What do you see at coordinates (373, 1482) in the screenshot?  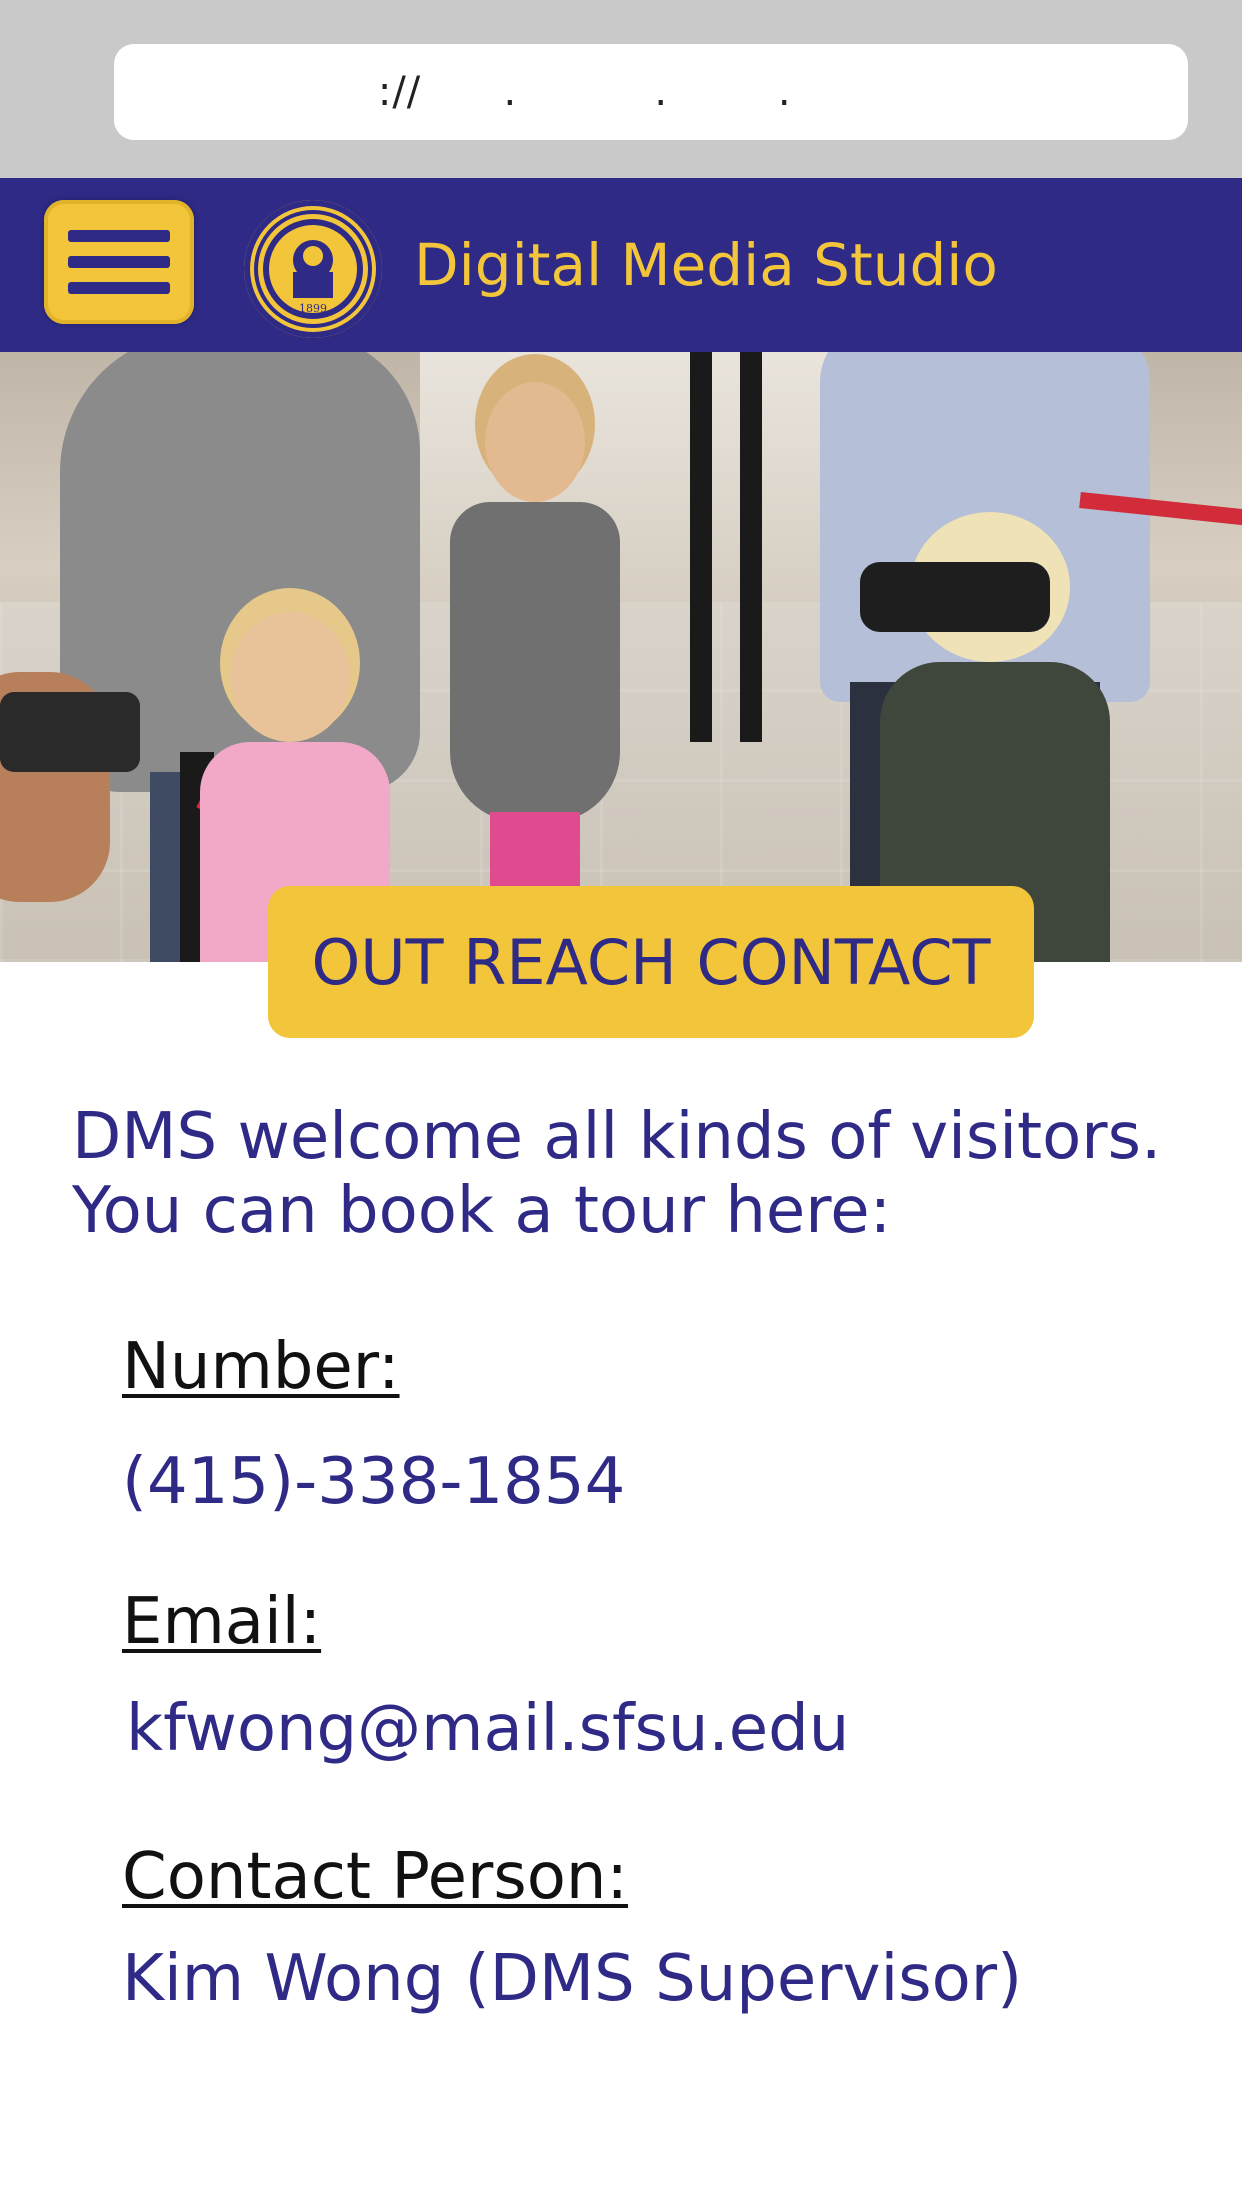 I see `phone-number-link: (415)-338-1854` at bounding box center [373, 1482].